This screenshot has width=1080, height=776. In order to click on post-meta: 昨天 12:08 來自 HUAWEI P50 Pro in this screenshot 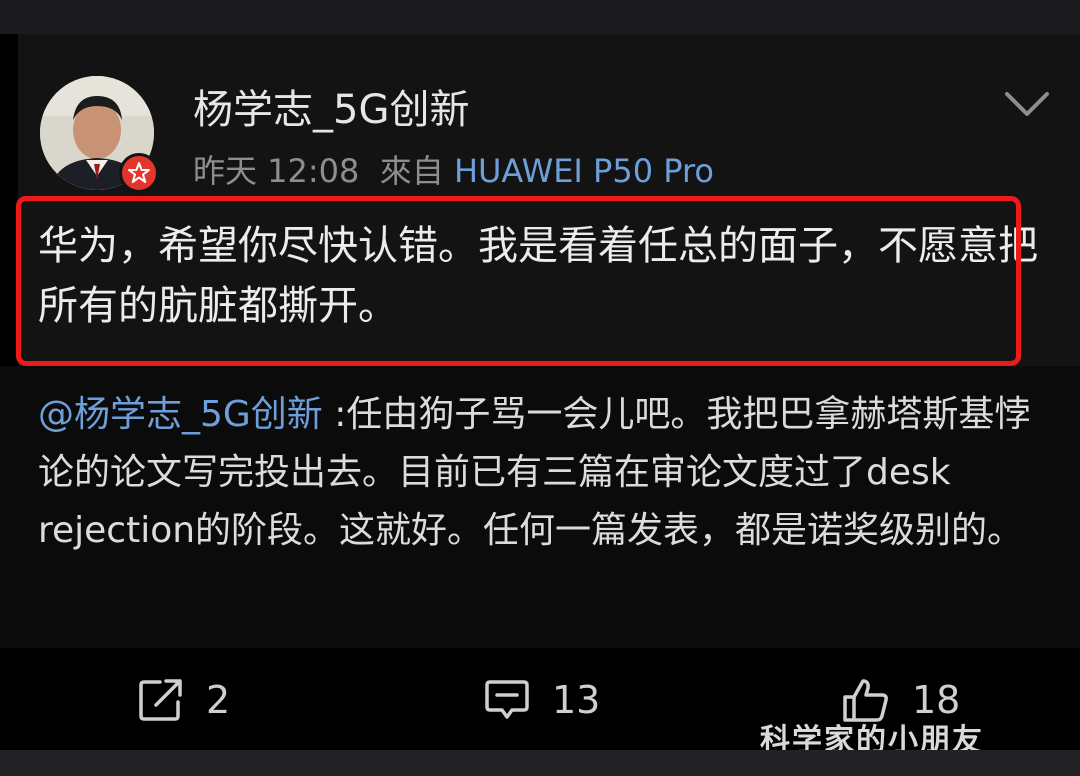, I will do `click(453, 171)`.